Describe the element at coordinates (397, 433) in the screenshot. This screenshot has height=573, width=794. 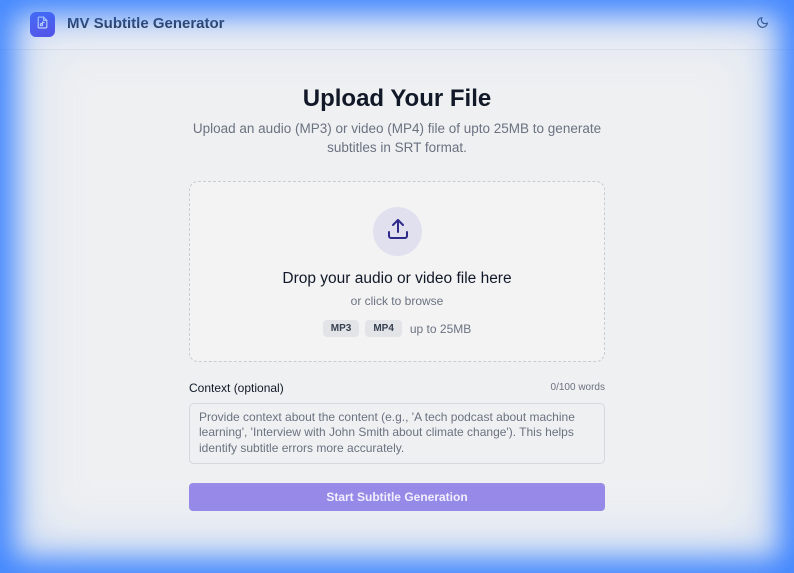
I see `context-textarea` at that location.